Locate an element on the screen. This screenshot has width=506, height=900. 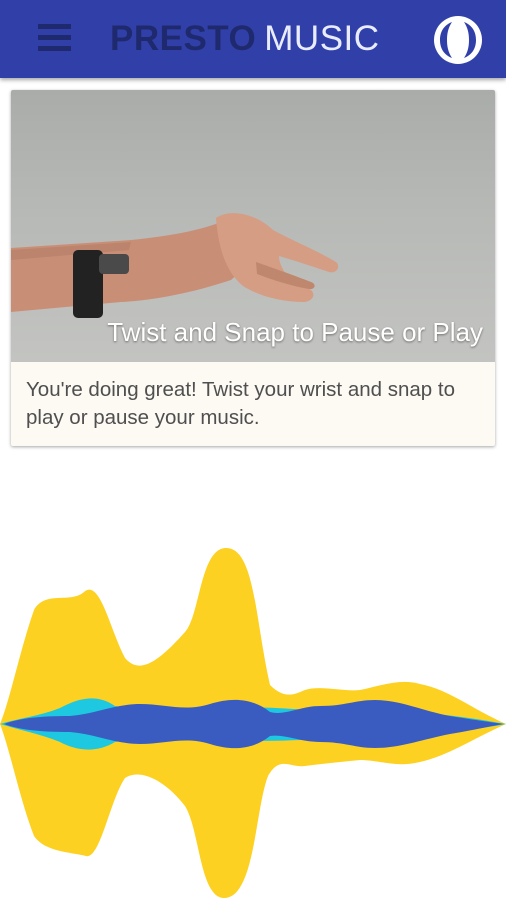
app-title: PRESTO MUSIC is located at coordinates (245, 39).